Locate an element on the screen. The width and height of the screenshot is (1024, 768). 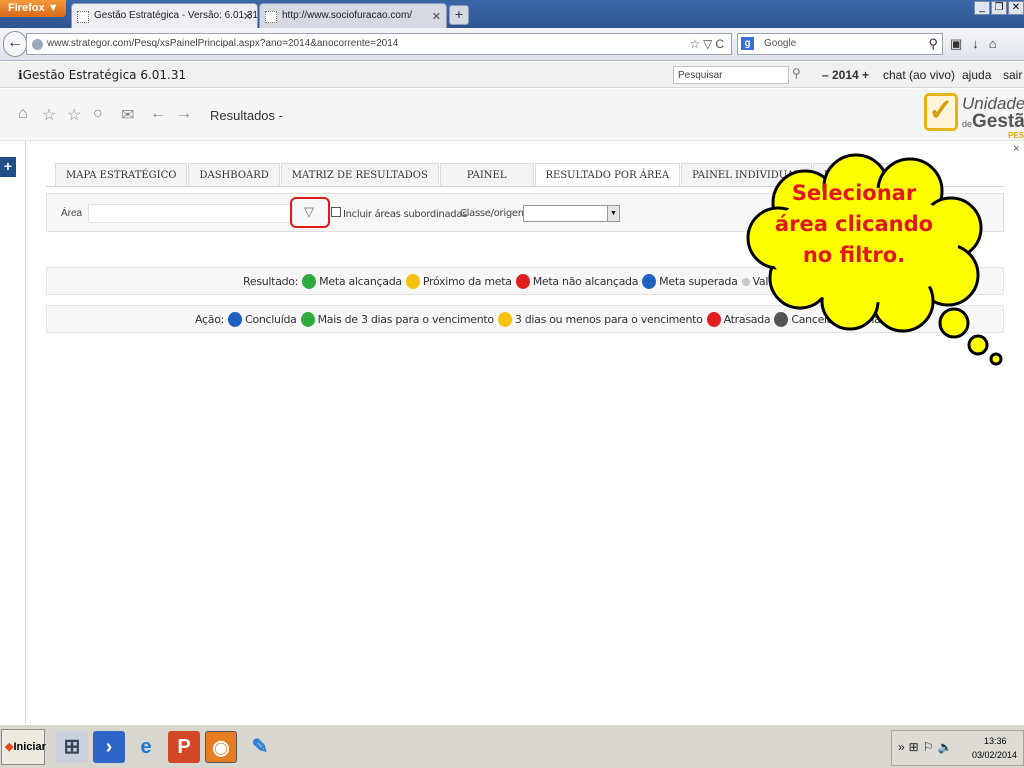
expand-sidebar-button: + is located at coordinates (8, 167).